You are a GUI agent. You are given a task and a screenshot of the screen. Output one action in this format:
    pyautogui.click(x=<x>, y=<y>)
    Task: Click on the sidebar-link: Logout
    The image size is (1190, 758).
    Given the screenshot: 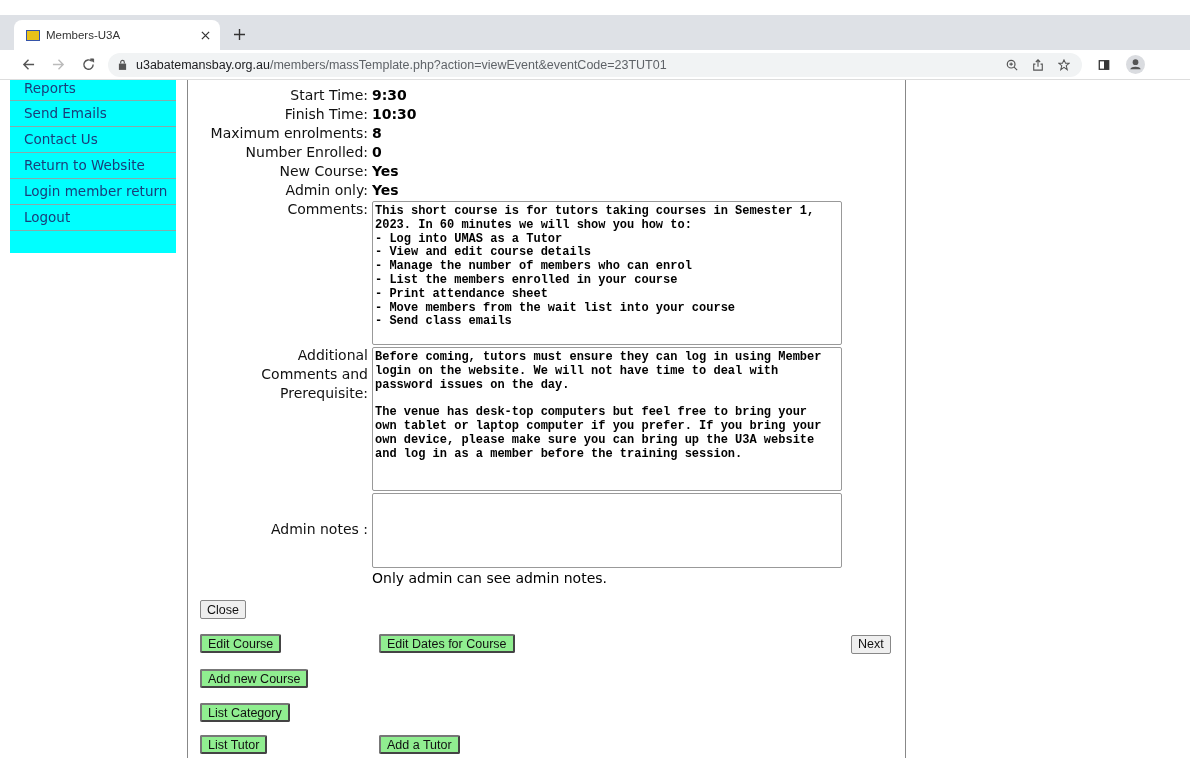 What is the action you would take?
    pyautogui.click(x=93, y=218)
    